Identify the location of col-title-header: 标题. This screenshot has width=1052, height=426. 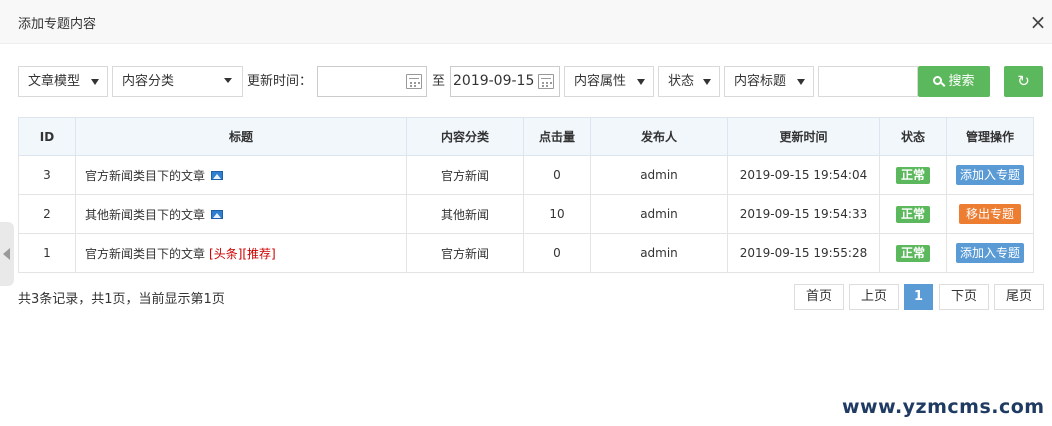
(241, 136).